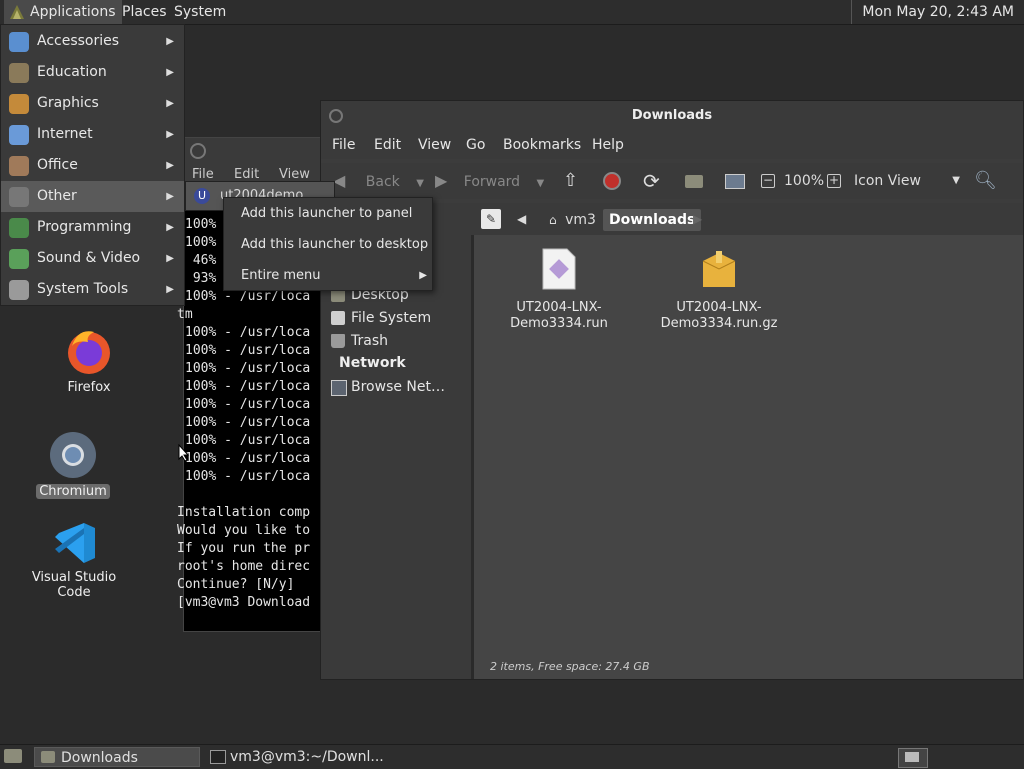 The width and height of the screenshot is (1024, 769). I want to click on menu-go: Go, so click(475, 145).